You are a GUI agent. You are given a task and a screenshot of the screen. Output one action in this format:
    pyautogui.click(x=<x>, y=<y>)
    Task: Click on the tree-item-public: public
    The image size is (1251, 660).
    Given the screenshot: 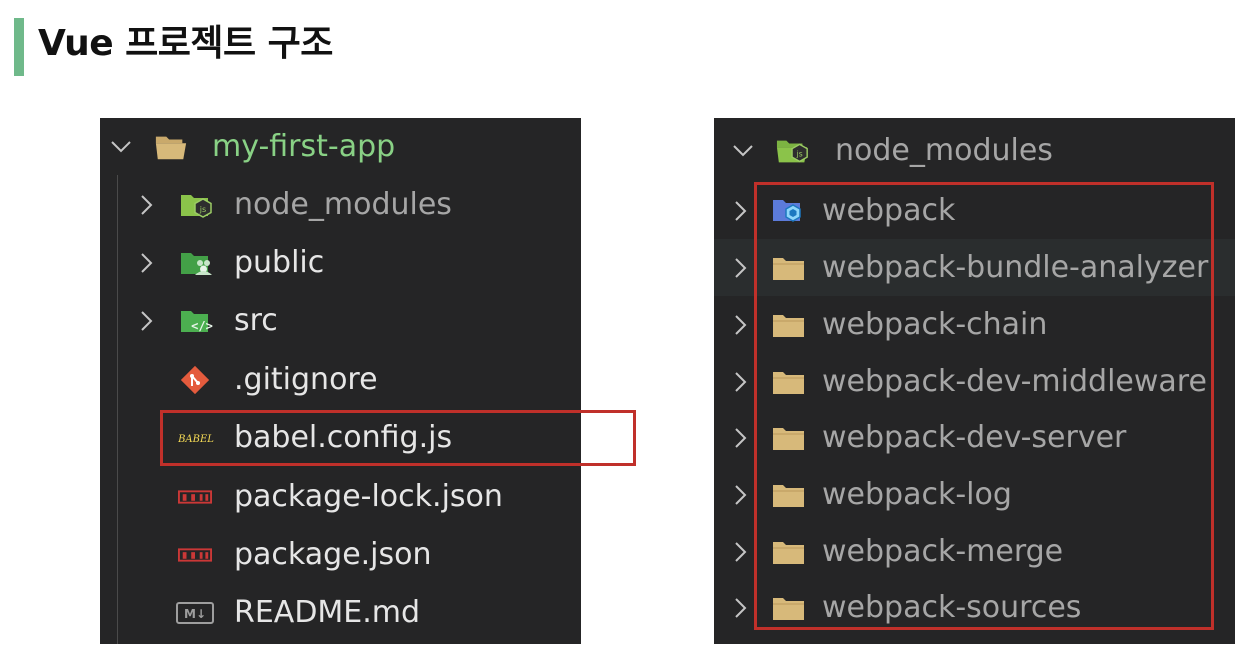 What is the action you would take?
    pyautogui.click(x=340, y=262)
    